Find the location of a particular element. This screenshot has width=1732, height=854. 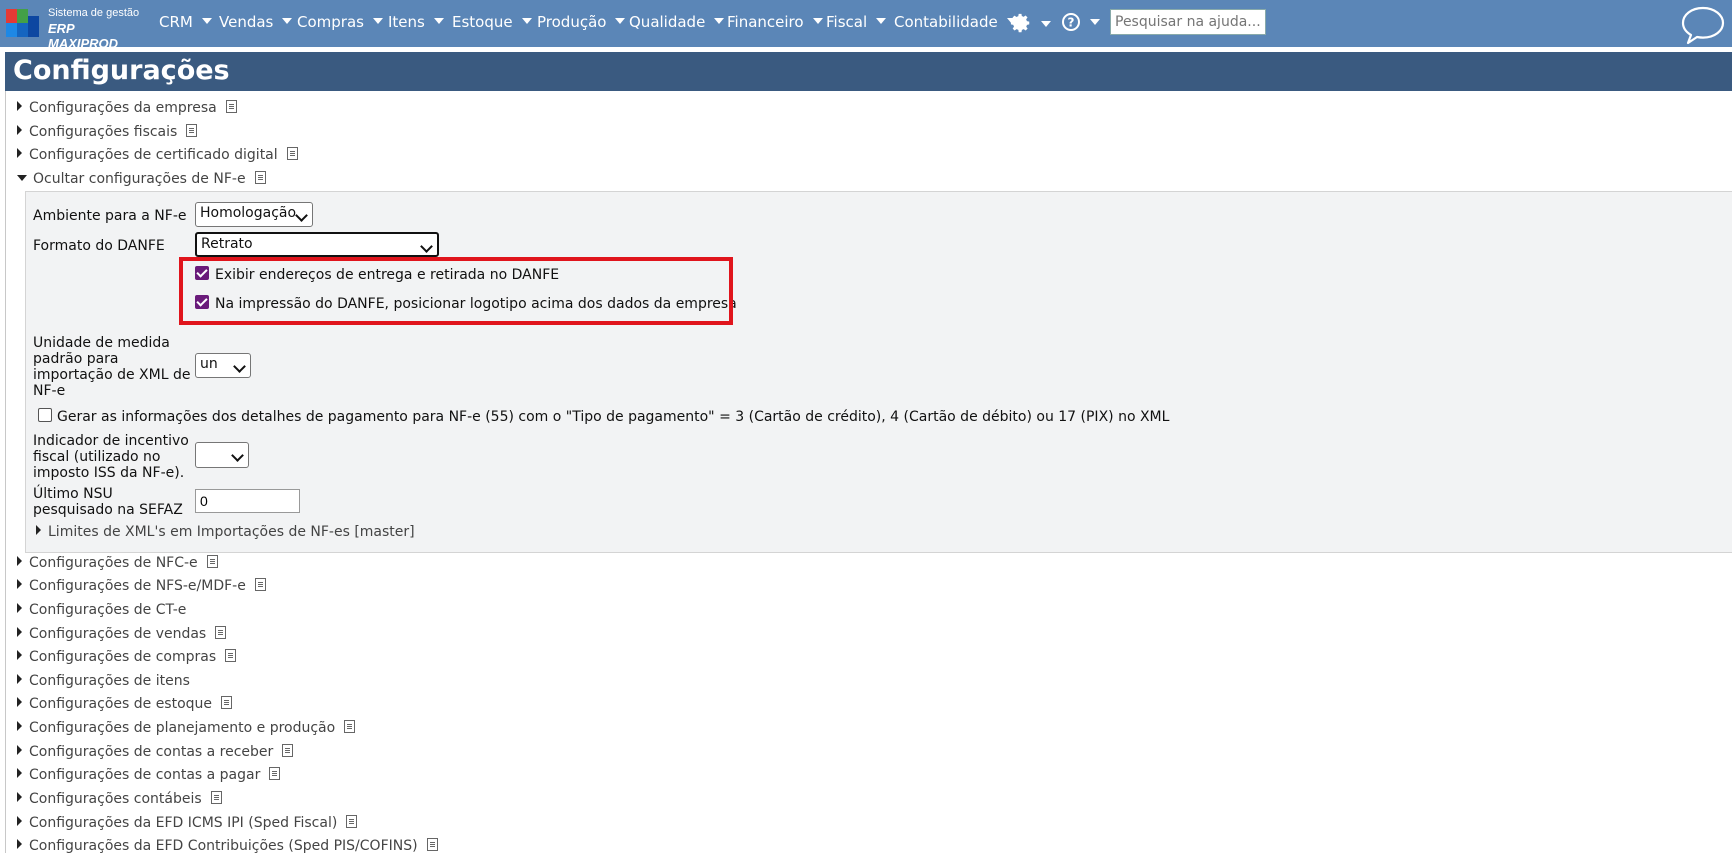

logo-title: ERP MAXIPROD is located at coordinates (83, 36).